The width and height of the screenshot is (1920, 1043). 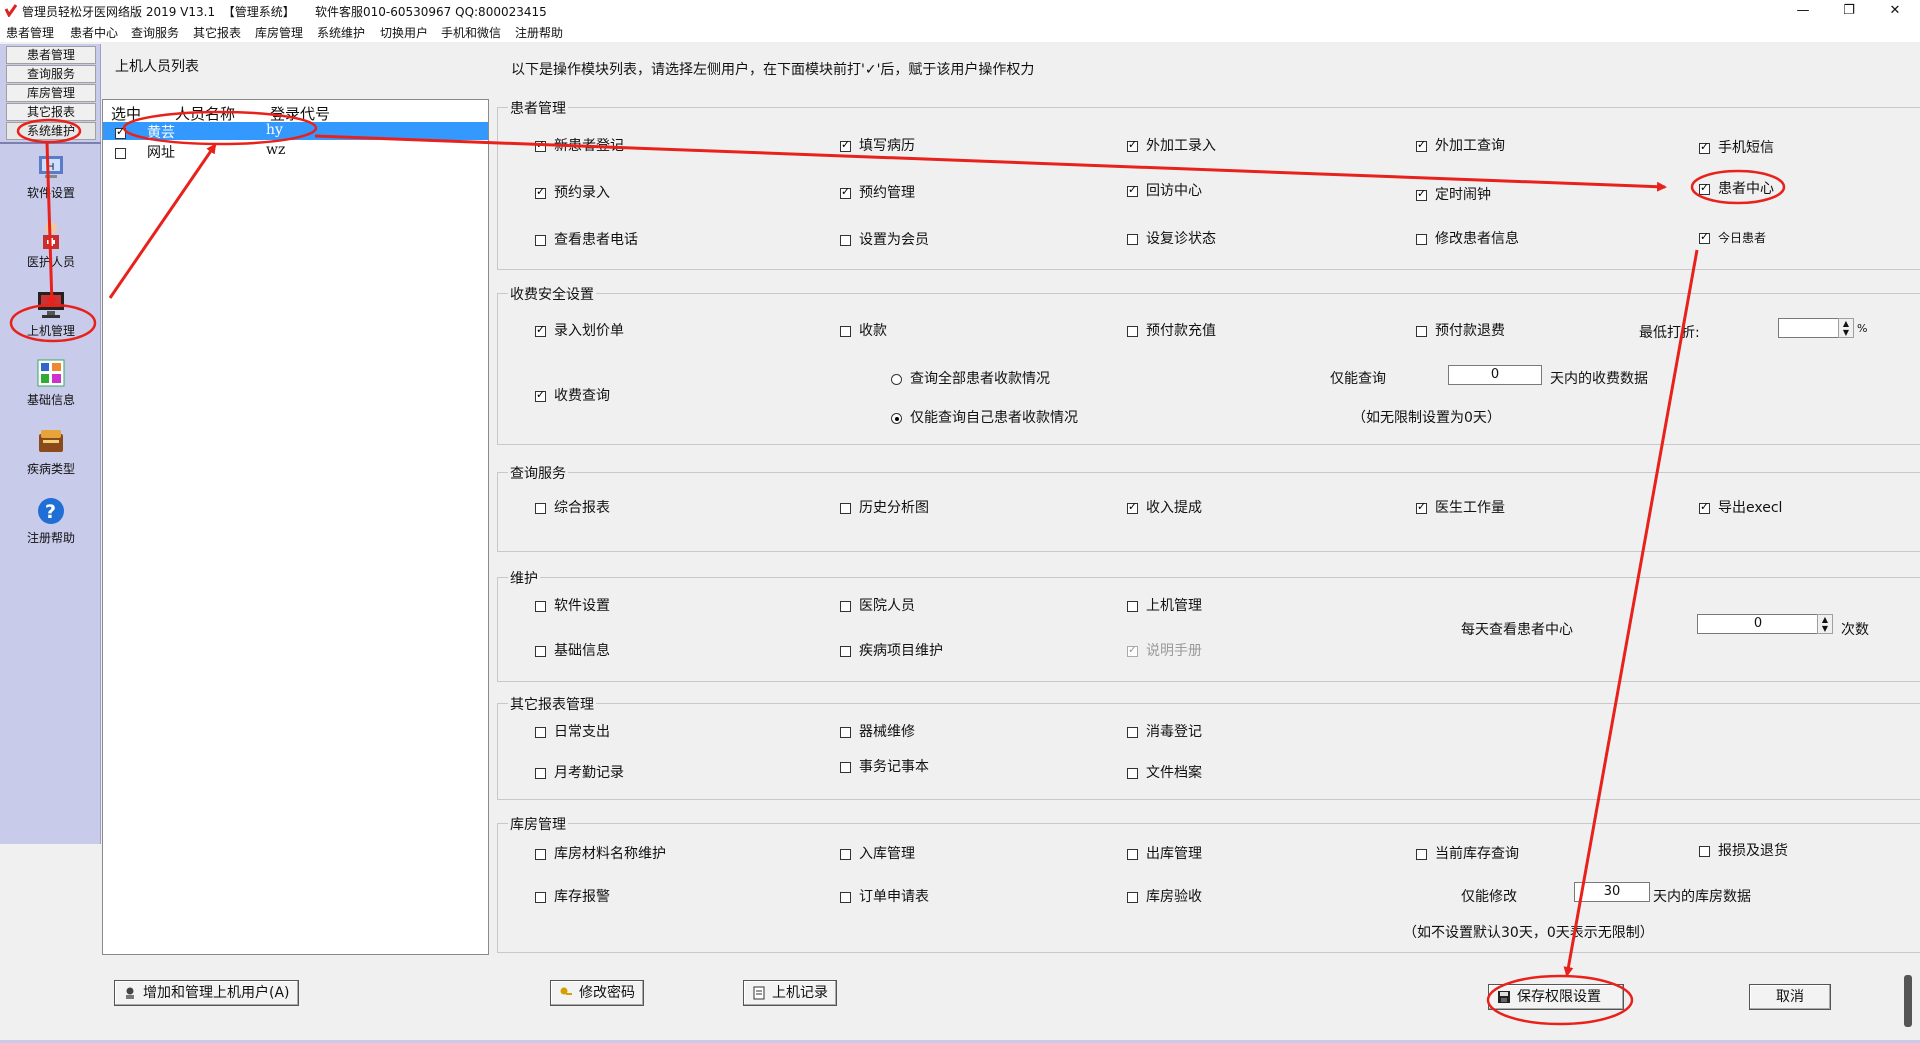 What do you see at coordinates (341, 32) in the screenshot?
I see `menu-system: 系统维护` at bounding box center [341, 32].